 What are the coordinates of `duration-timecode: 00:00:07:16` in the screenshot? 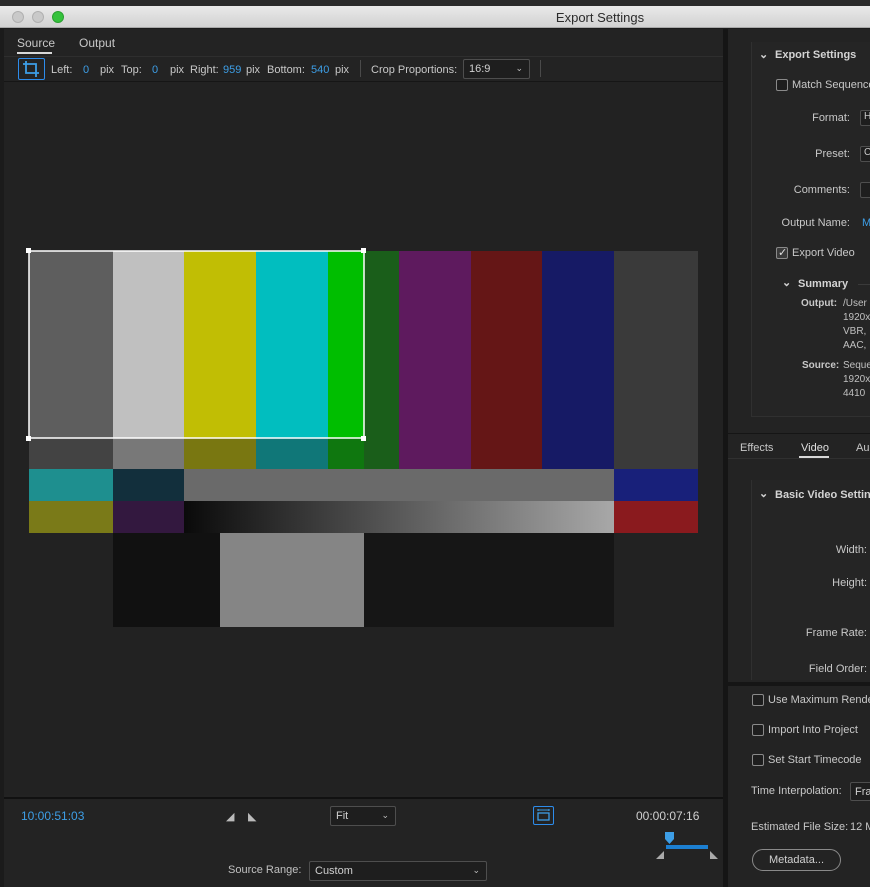 It's located at (668, 816).